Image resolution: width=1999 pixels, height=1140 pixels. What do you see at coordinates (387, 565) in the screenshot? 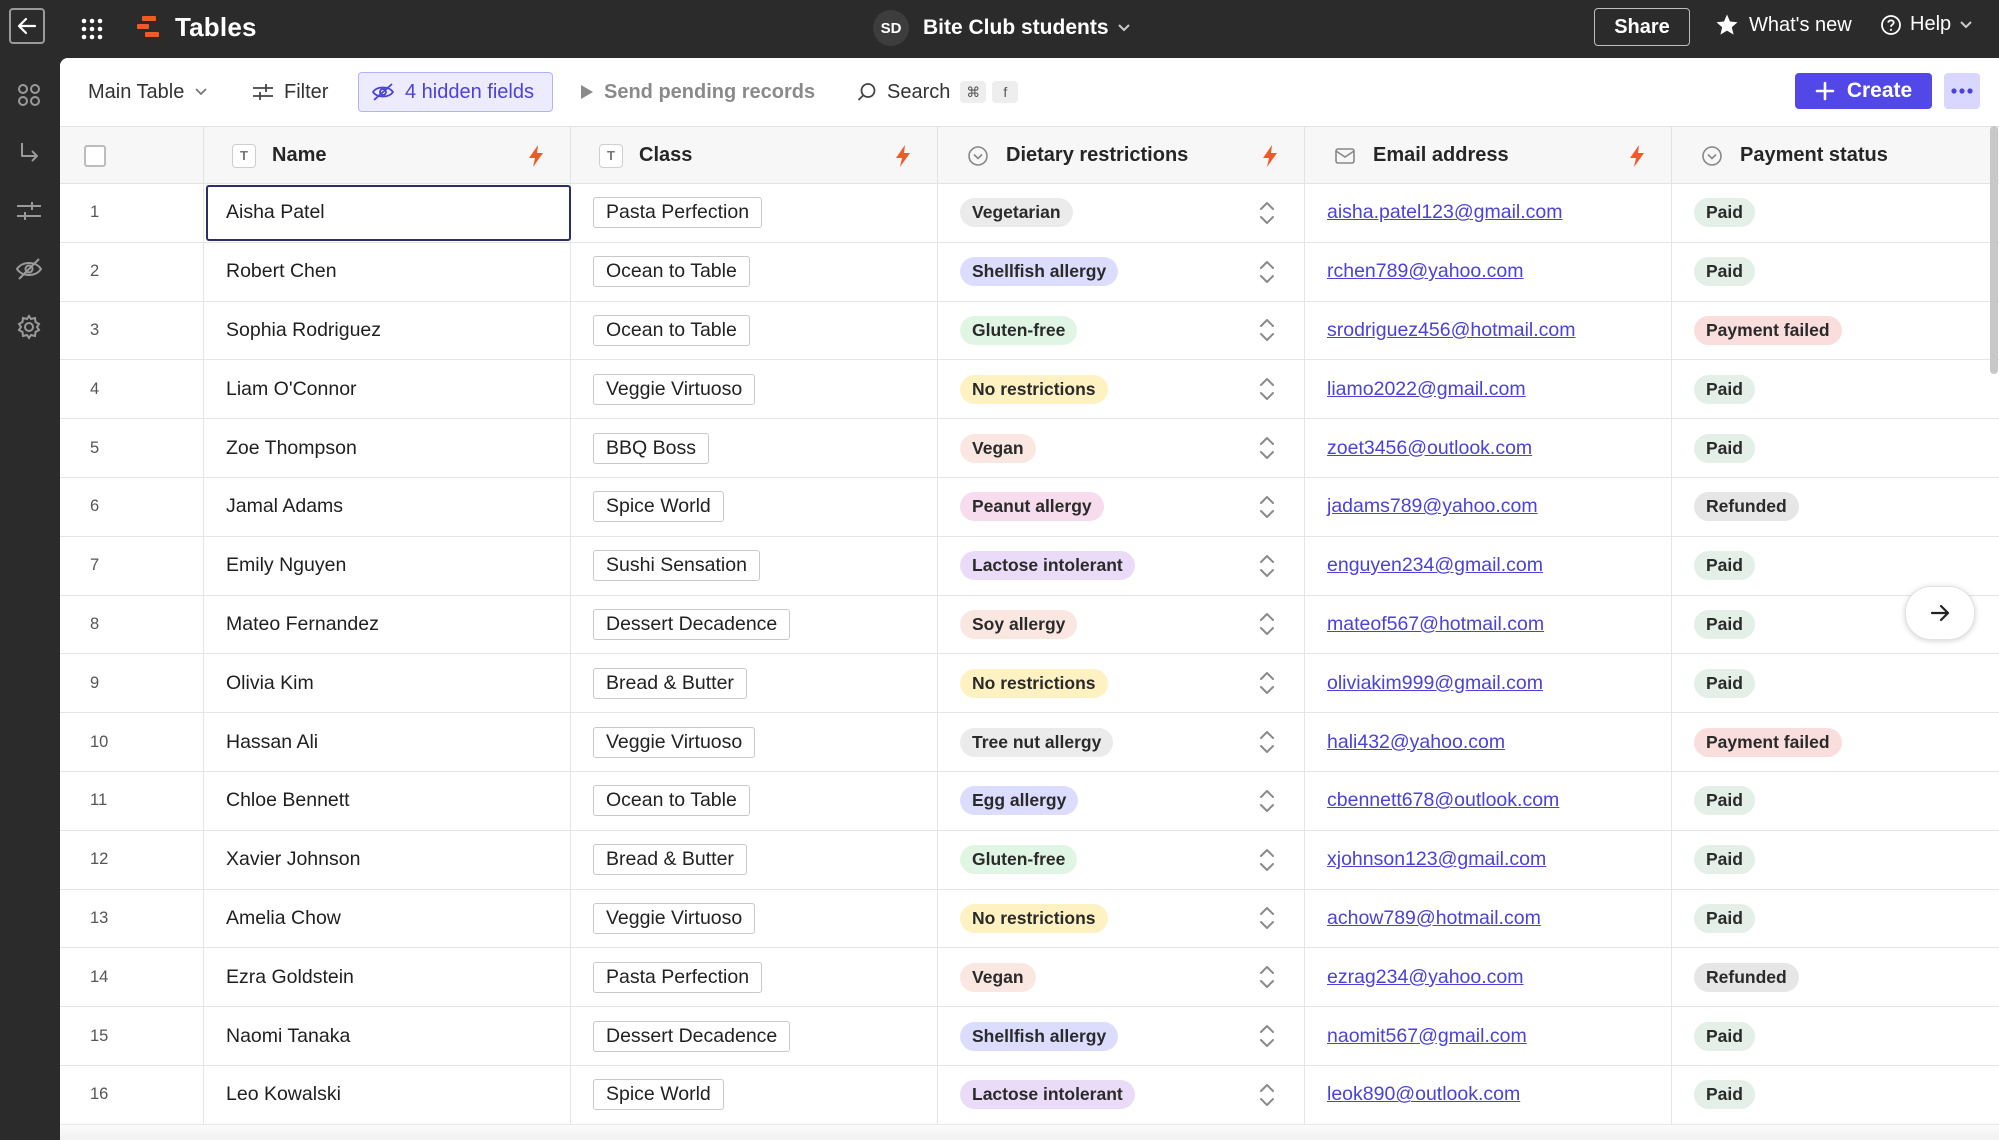
I see `name-cell: Emily Nguyen` at bounding box center [387, 565].